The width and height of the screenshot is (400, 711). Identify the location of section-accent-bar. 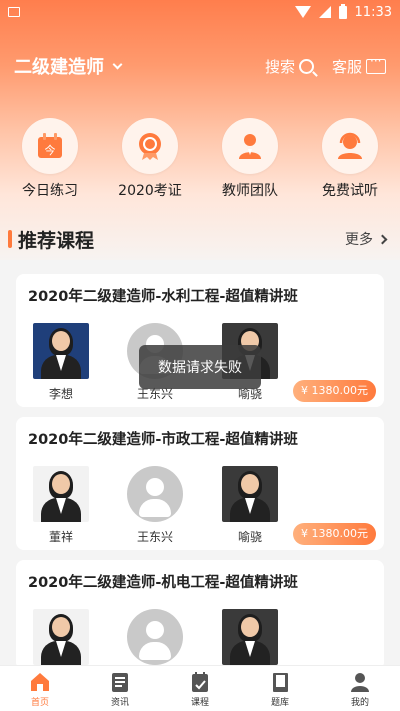
(10, 239).